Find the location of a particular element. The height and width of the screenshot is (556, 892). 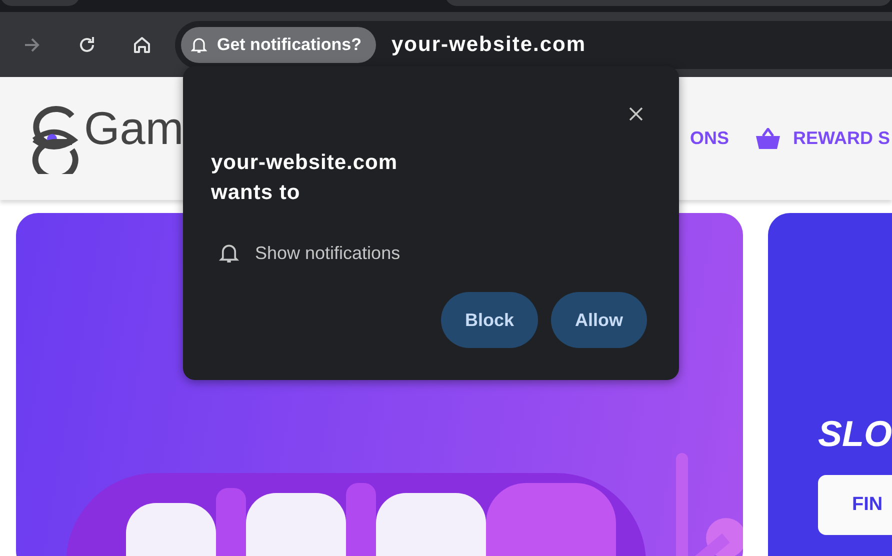

allow-button: Allow is located at coordinates (599, 320).